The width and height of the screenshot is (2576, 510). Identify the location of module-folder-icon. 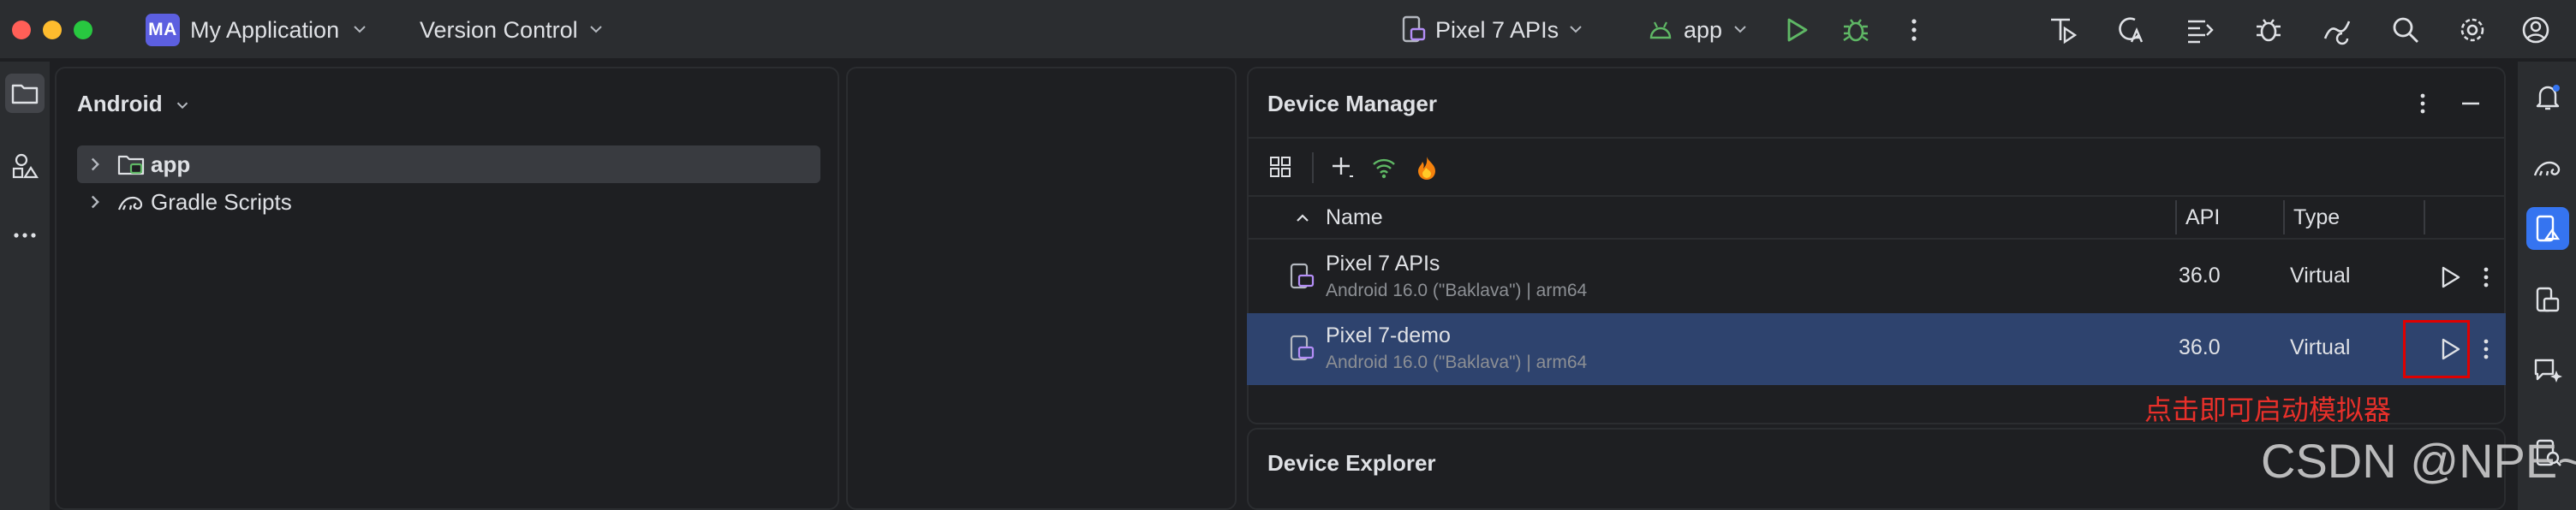
(131, 165).